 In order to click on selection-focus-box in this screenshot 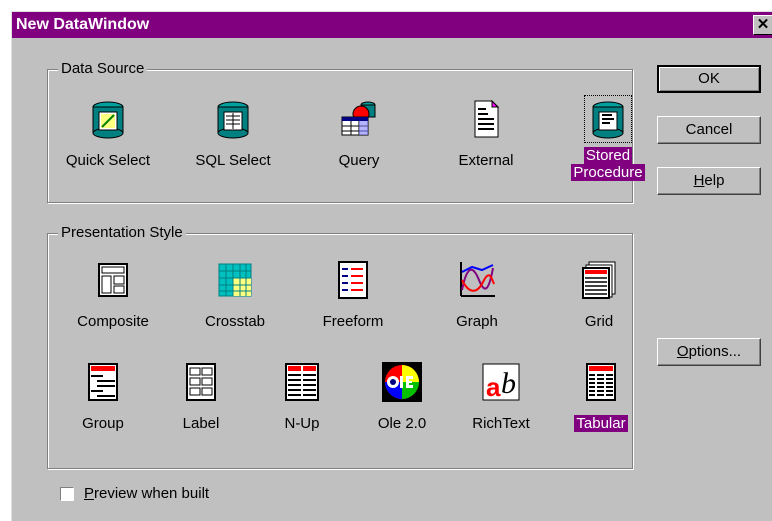, I will do `click(608, 119)`.